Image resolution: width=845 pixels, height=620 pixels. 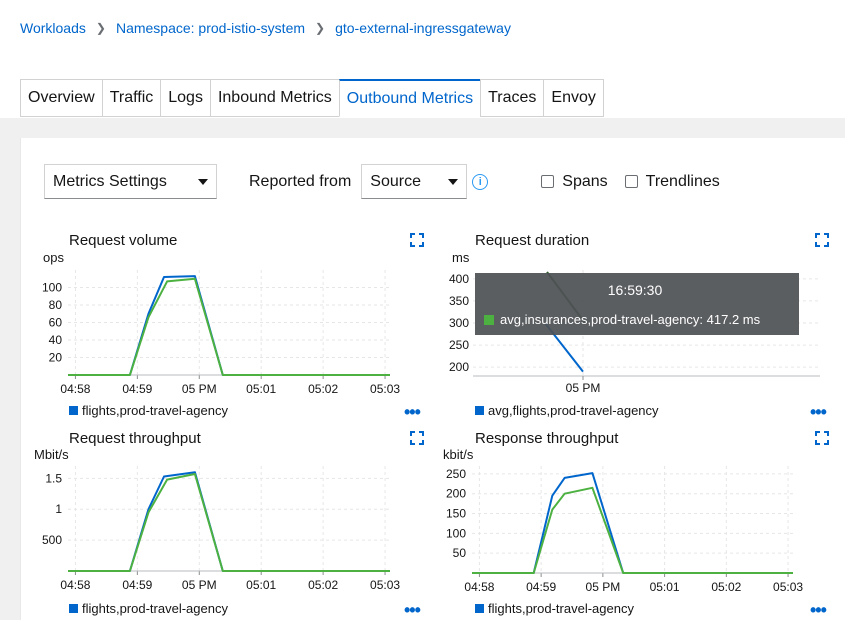 What do you see at coordinates (548, 181) in the screenshot?
I see `spans-checkbox` at bounding box center [548, 181].